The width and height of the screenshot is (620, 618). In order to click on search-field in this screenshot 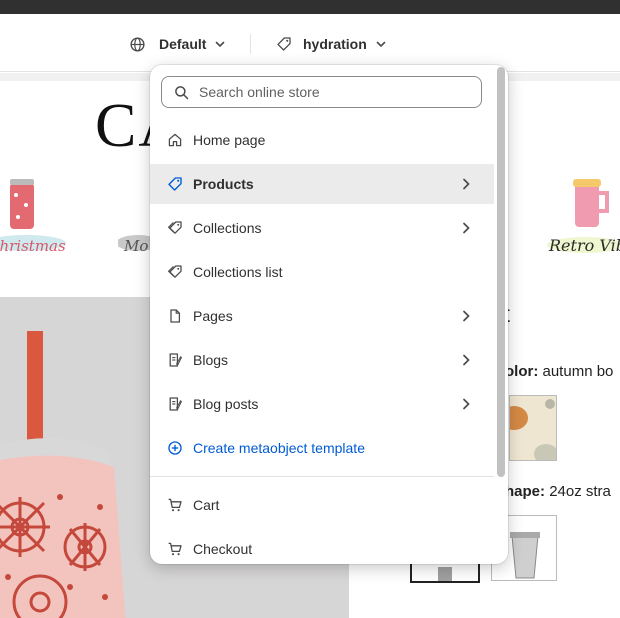, I will do `click(321, 92)`.